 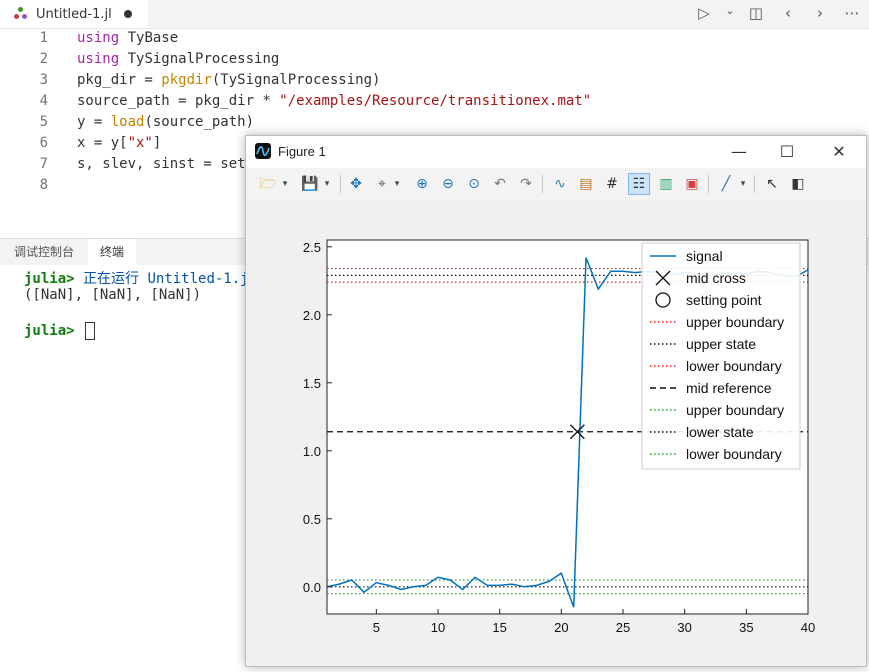 I want to click on line-number: 4, so click(x=43, y=101).